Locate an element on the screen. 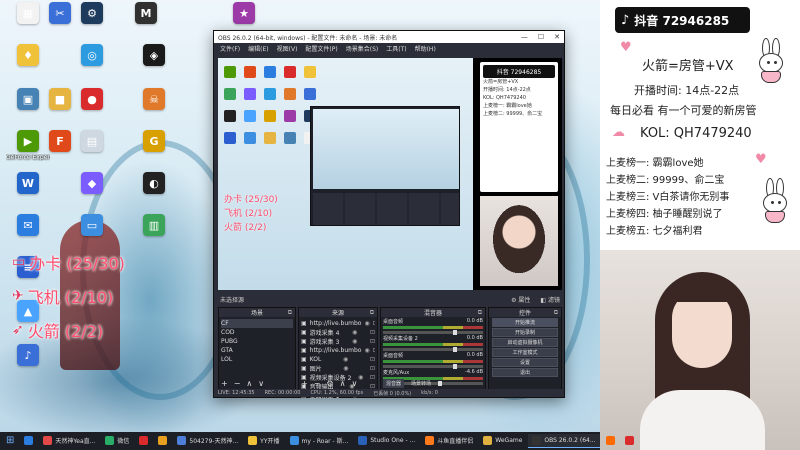 This screenshot has width=800, height=450. desktop-icon: ☠ is located at coordinates (154, 100).